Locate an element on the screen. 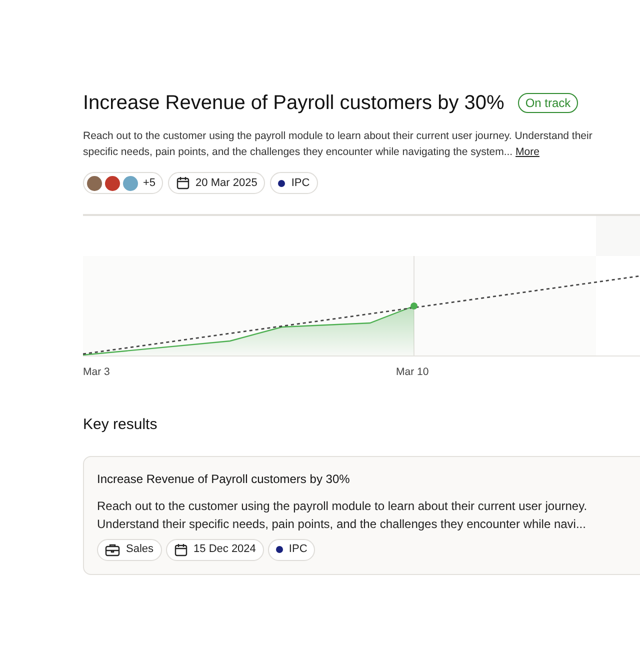 This screenshot has width=640, height=660. axis-label: Mar 3 is located at coordinates (96, 372).